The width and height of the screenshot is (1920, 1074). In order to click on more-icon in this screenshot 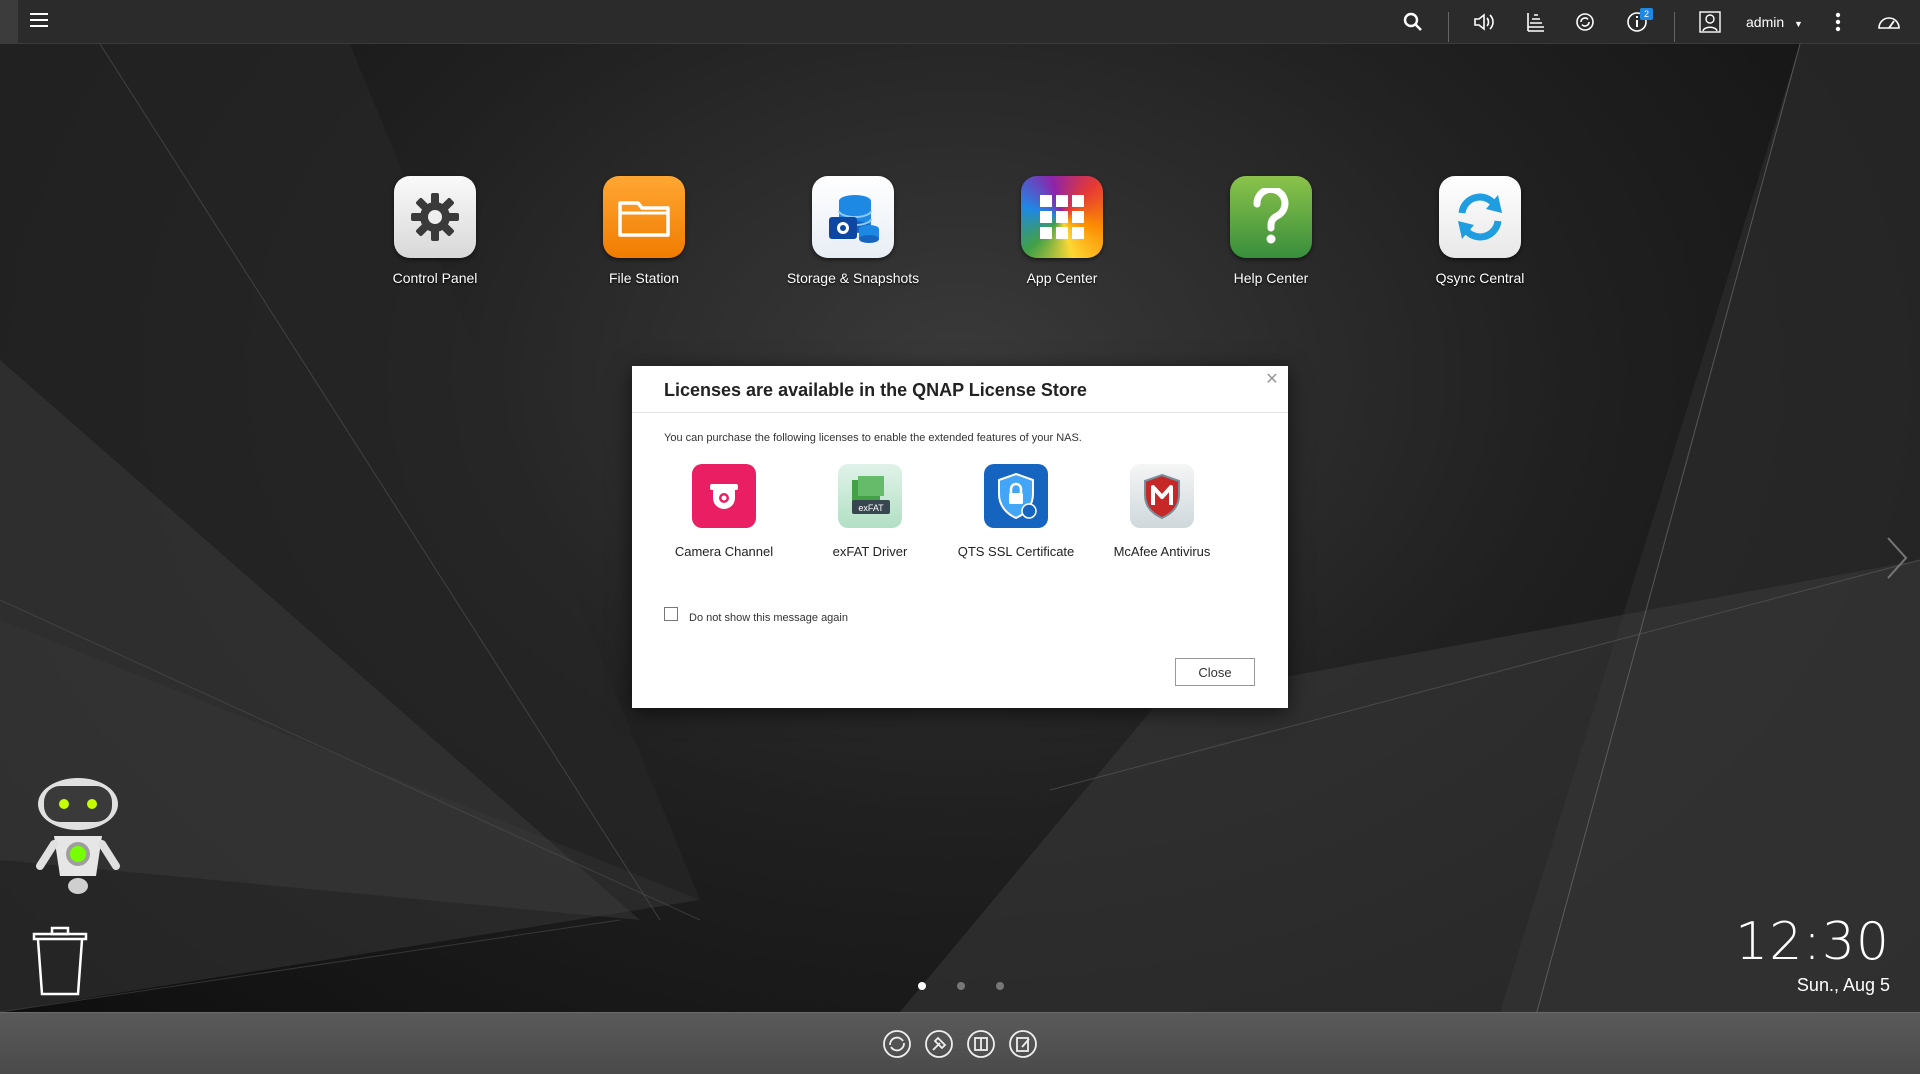, I will do `click(1838, 22)`.